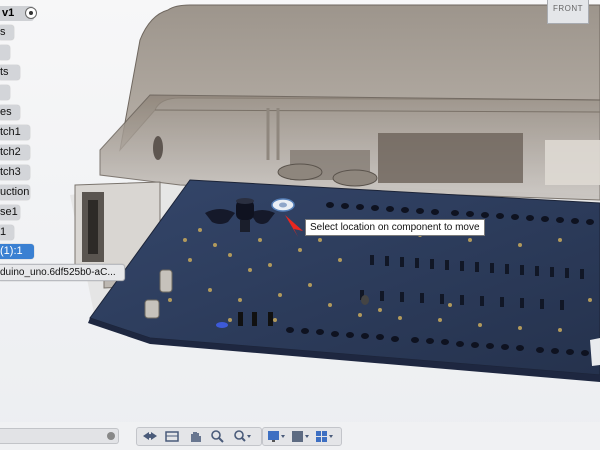  What do you see at coordinates (150, 436) in the screenshot?
I see `orbit-icon` at bounding box center [150, 436].